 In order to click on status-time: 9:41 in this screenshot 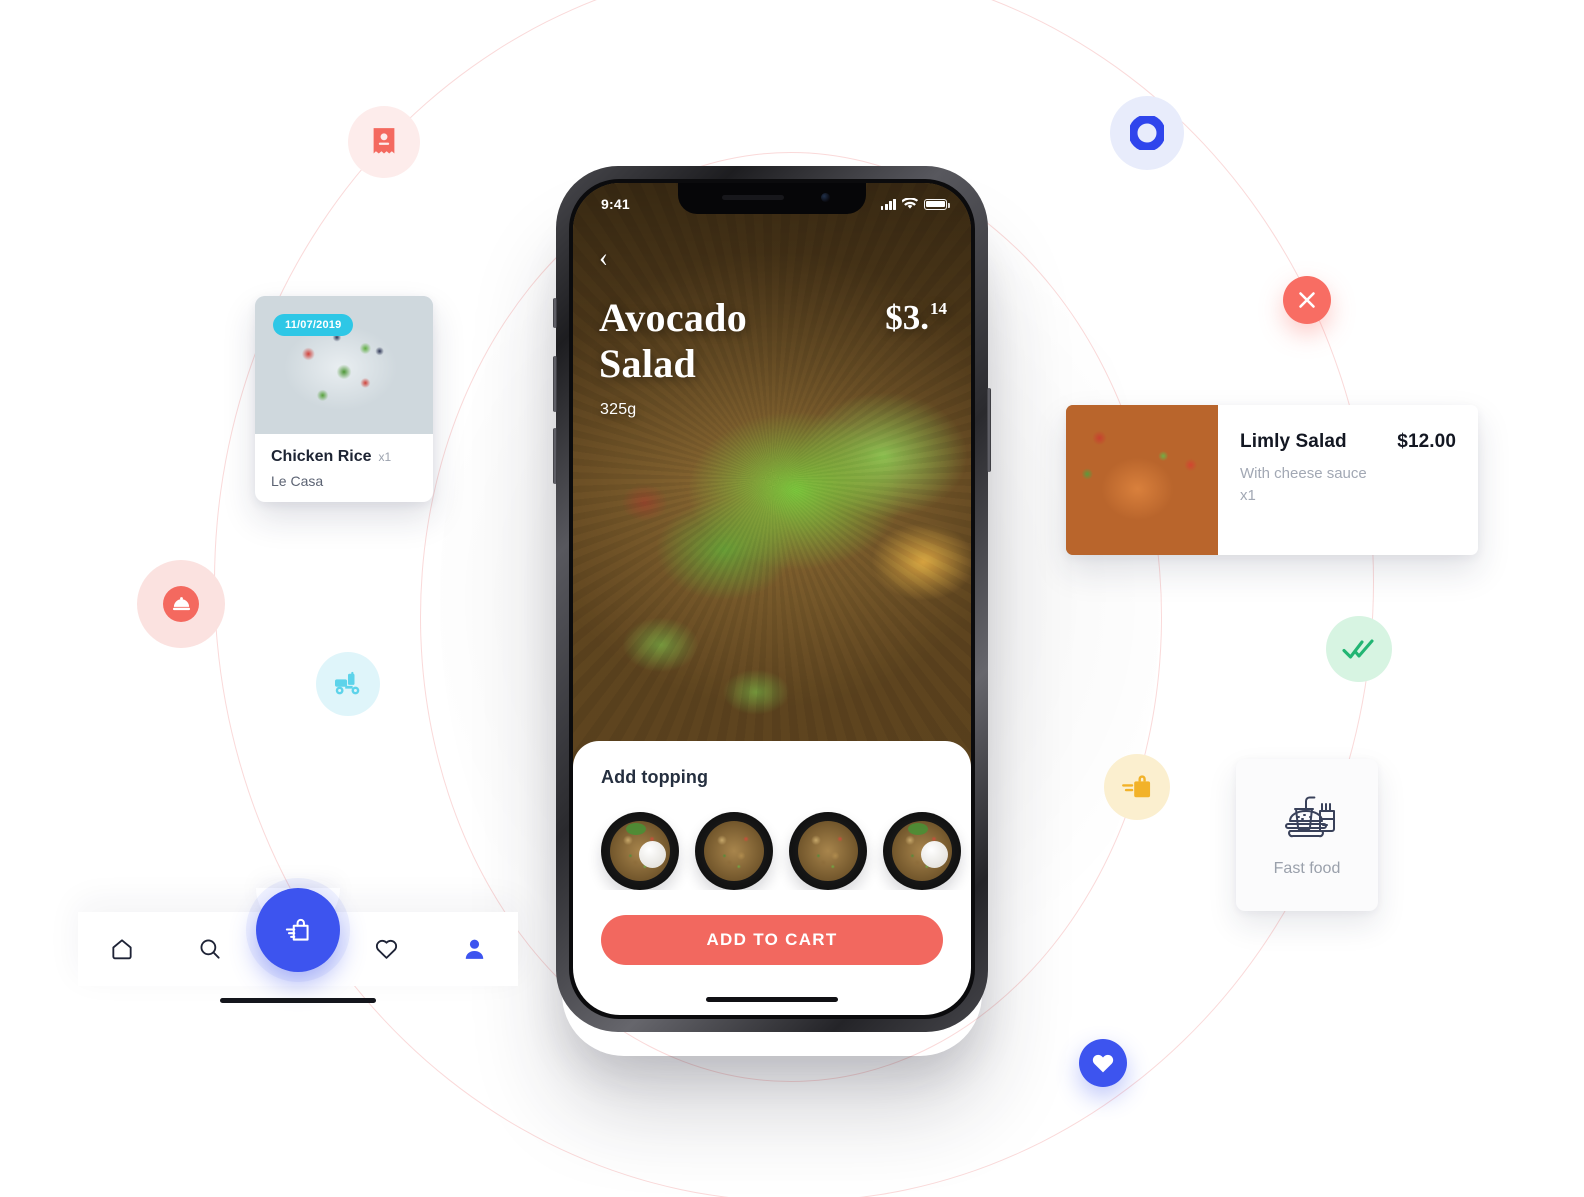, I will do `click(615, 204)`.